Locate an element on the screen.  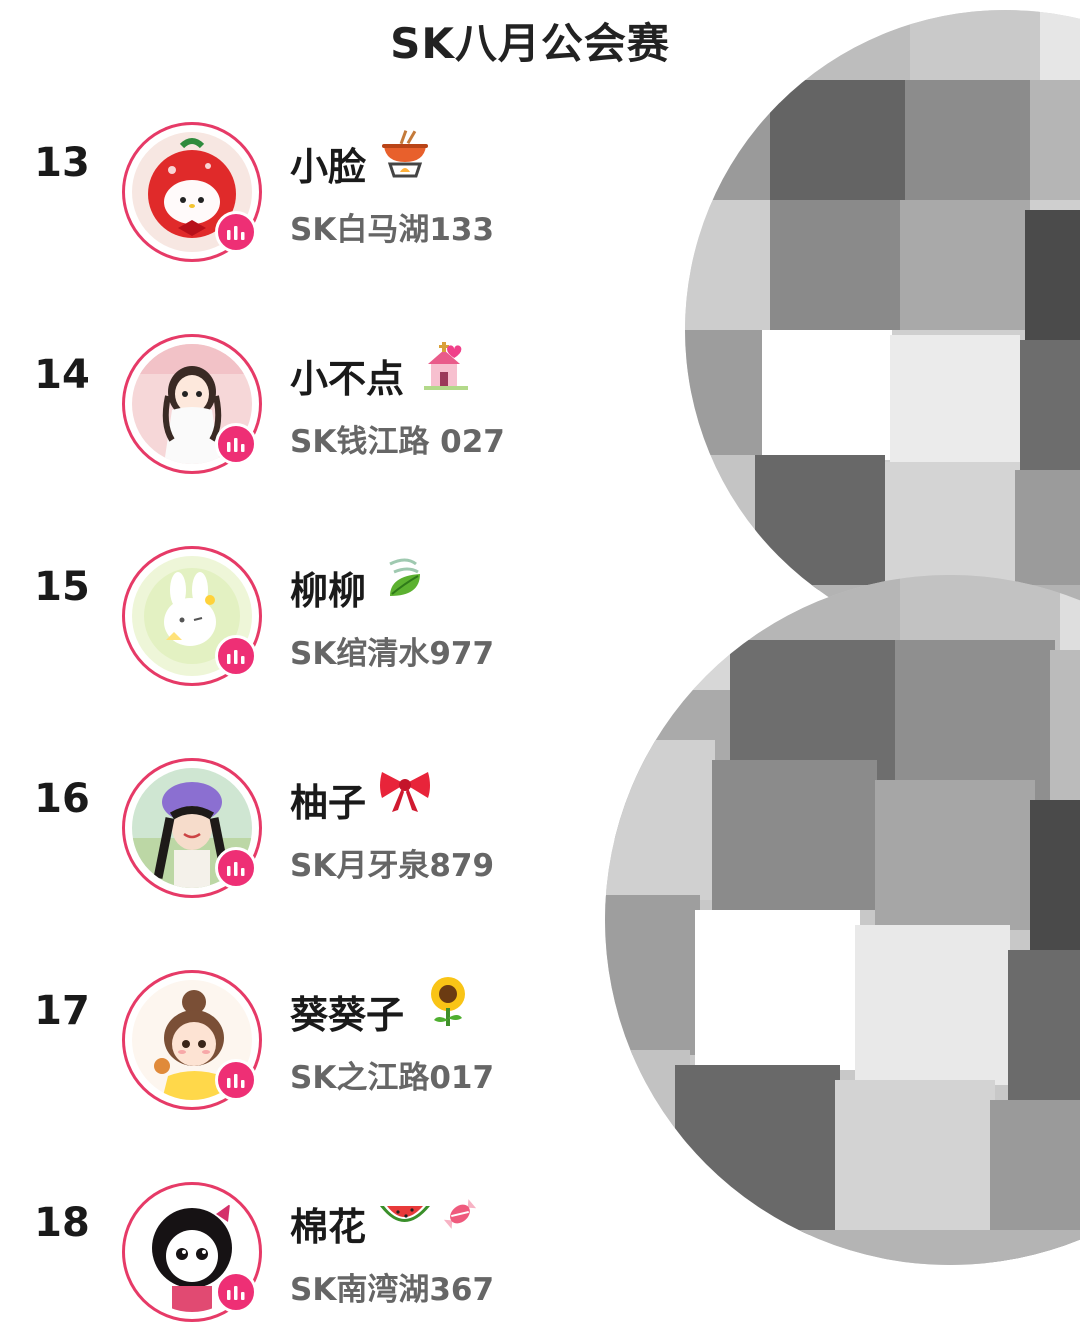
ranking-row: 17 葵葵子 SK之江路017 is located at coordinates (350, 1014).